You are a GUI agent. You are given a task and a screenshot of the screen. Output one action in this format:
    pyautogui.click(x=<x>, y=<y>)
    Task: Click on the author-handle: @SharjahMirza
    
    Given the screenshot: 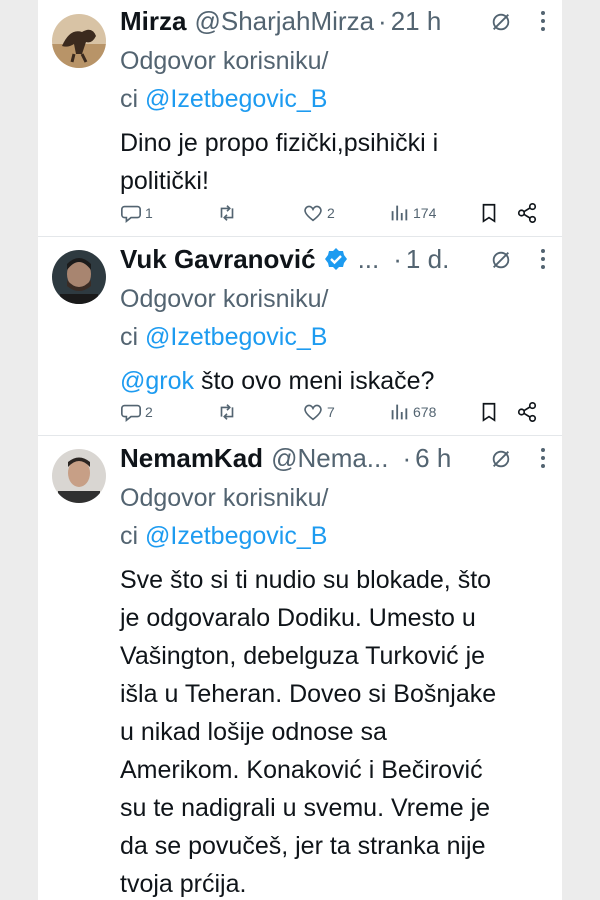 What is the action you would take?
    pyautogui.click(x=284, y=21)
    